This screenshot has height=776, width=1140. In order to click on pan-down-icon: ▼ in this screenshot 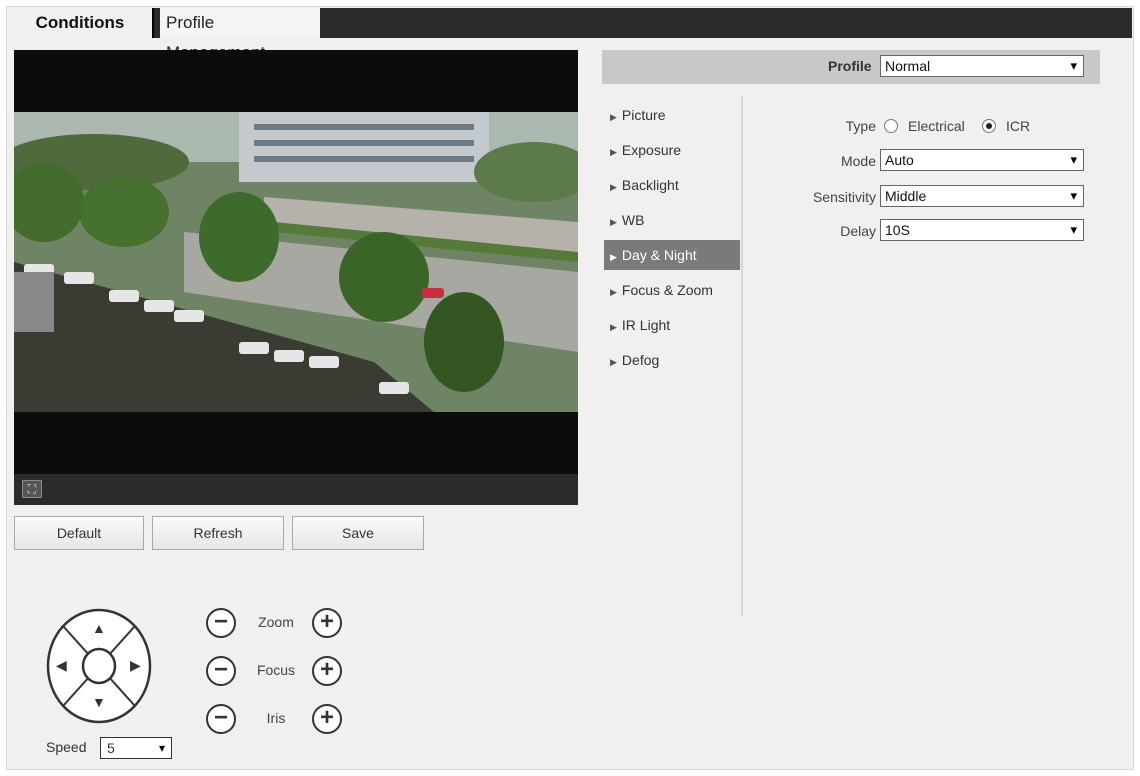, I will do `click(99, 702)`.